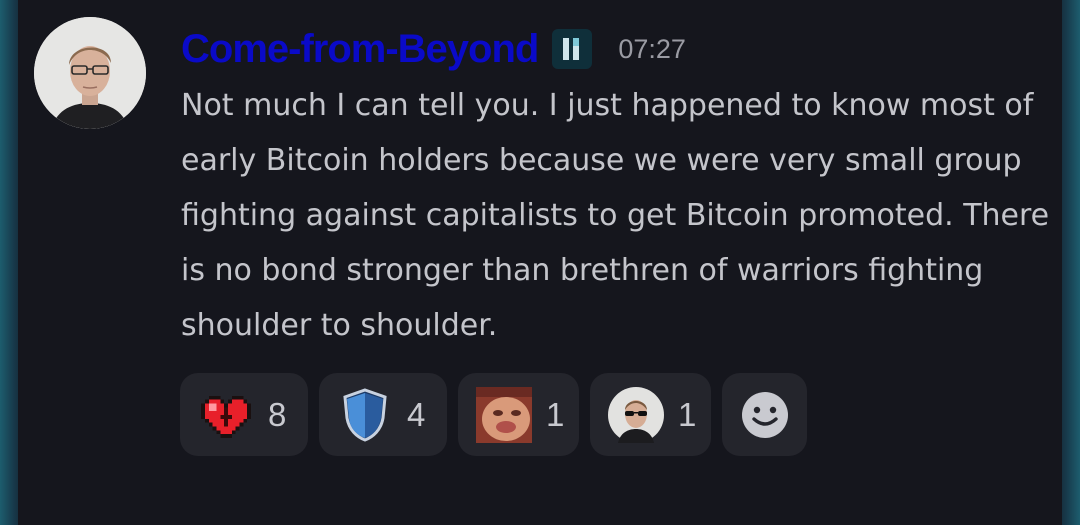 This screenshot has width=1080, height=525. I want to click on pixel-heart-icon, so click(226, 415).